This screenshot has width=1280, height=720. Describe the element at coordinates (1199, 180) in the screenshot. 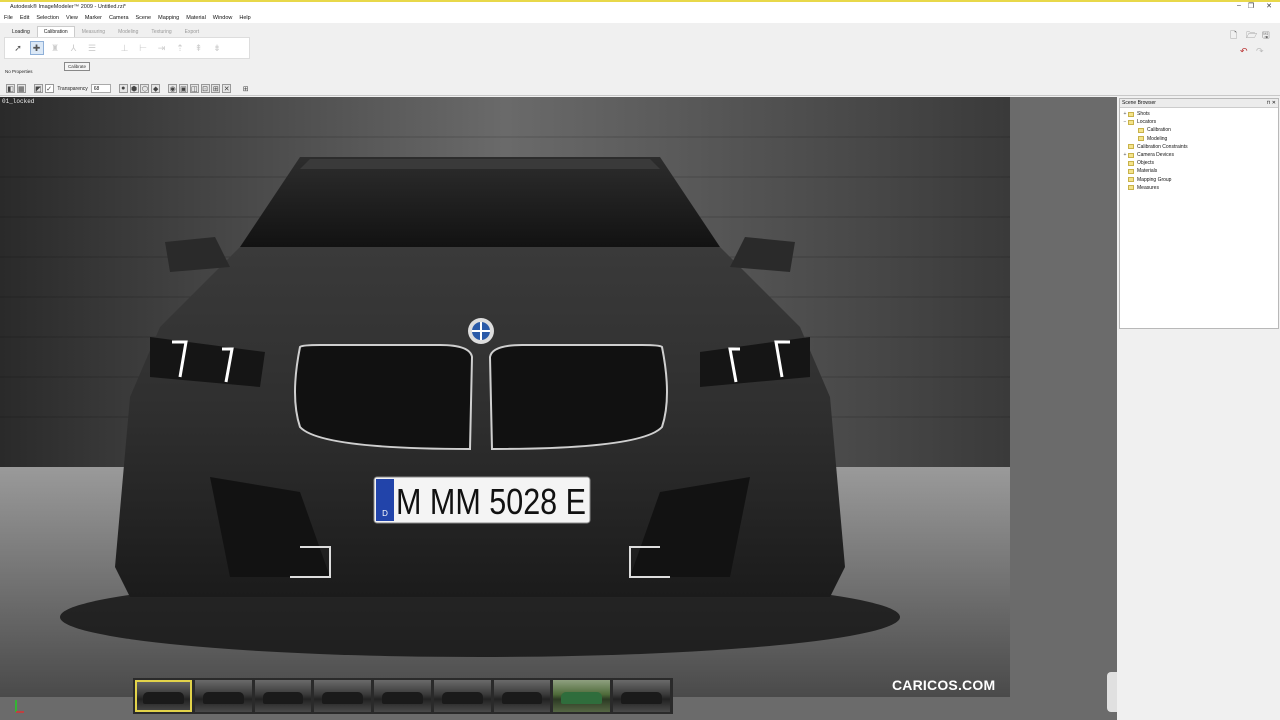

I see `scene-tree-item: Mapping Group` at that location.